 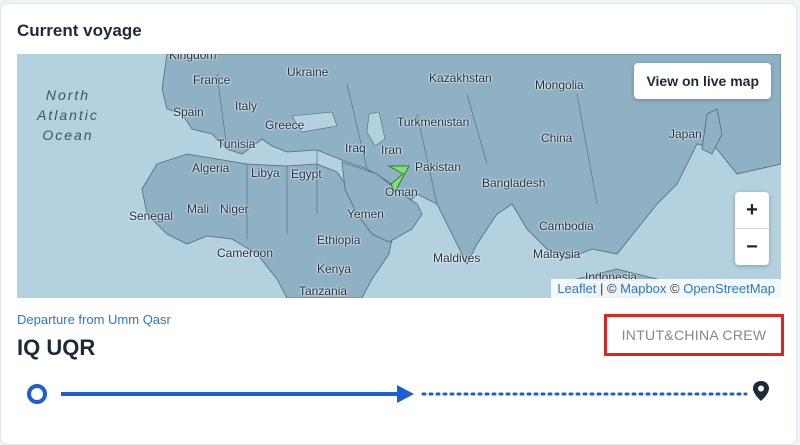 I want to click on map-label-japan: Japan, so click(x=685, y=134).